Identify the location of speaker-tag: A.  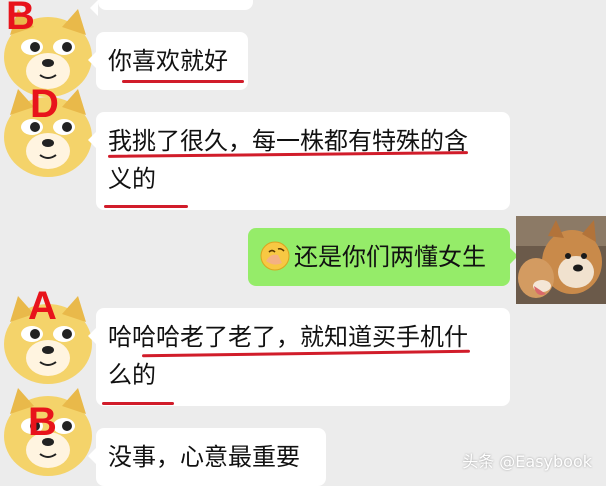
(42, 306).